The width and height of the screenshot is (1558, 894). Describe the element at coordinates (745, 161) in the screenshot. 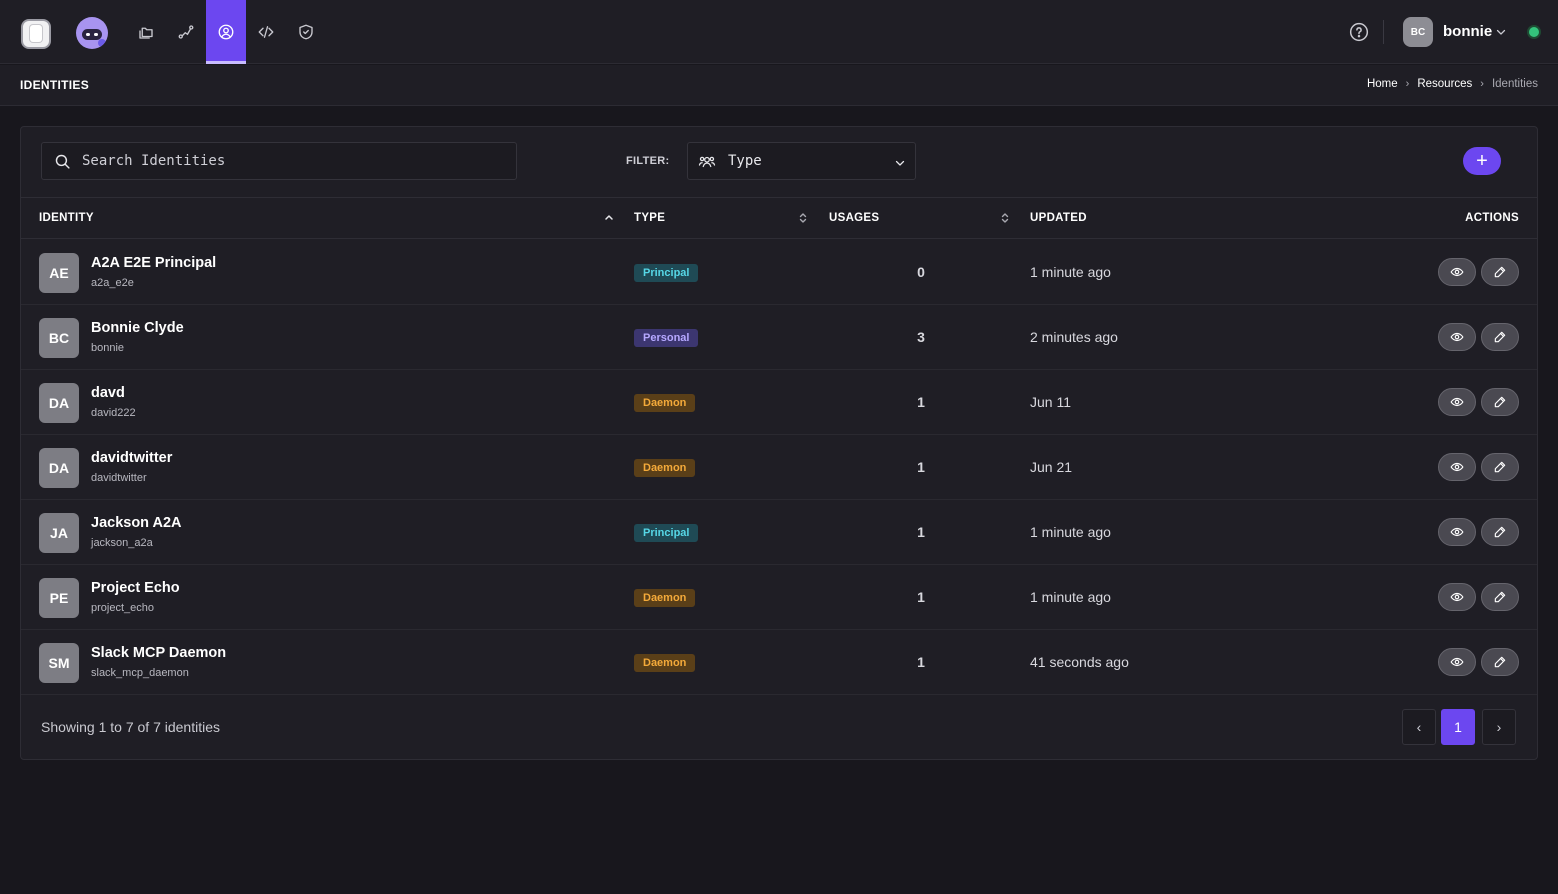

I see `filter-value: Type` at that location.